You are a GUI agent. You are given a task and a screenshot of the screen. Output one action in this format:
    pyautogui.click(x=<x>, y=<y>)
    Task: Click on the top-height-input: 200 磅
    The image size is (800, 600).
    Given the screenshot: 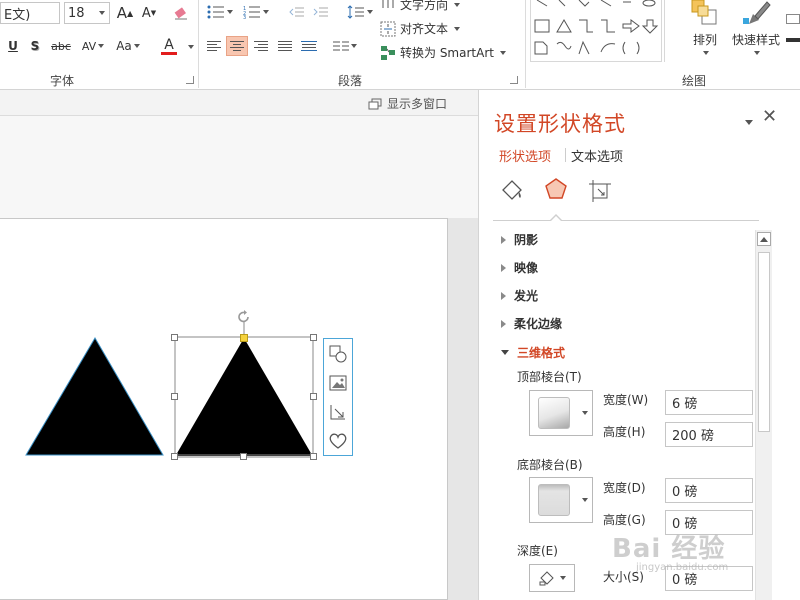 What is the action you would take?
    pyautogui.click(x=709, y=434)
    